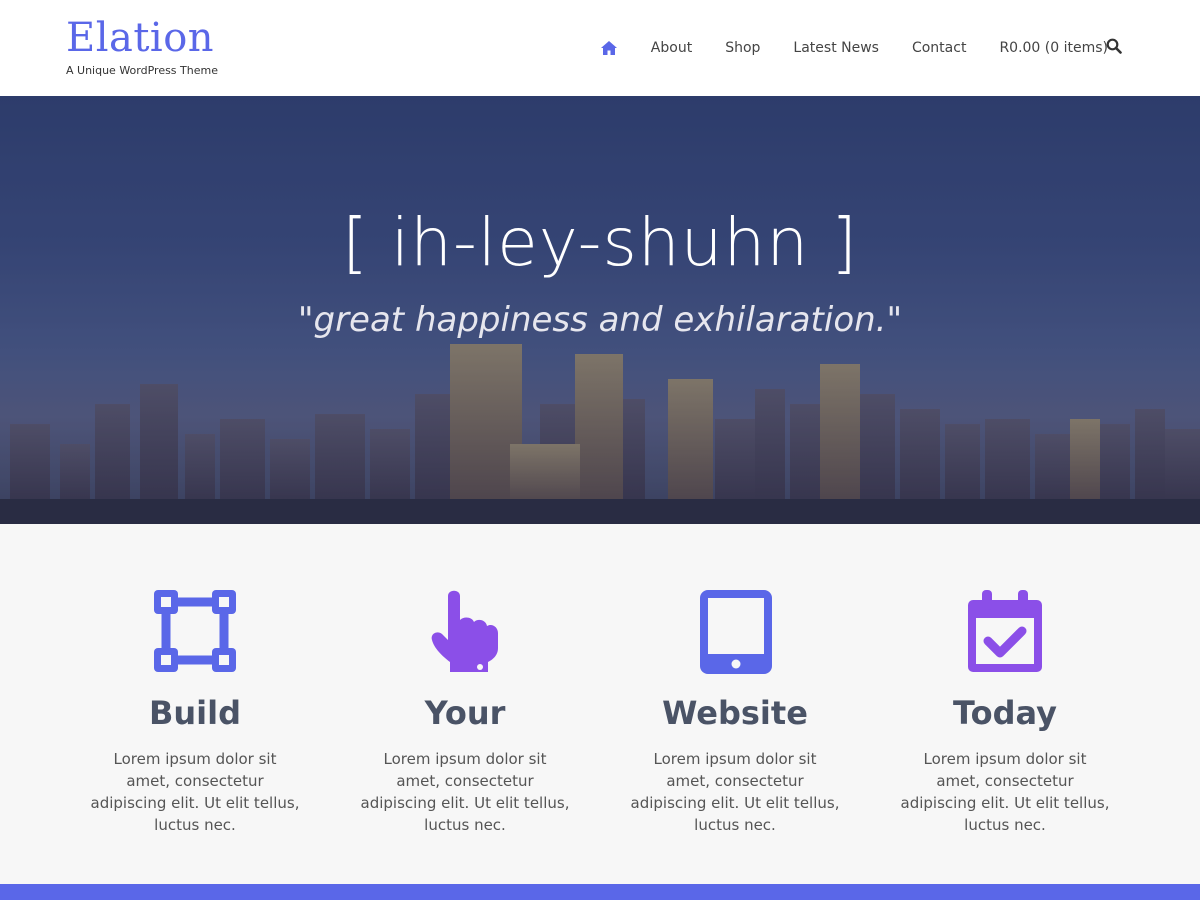 This screenshot has width=1200, height=900. What do you see at coordinates (1053, 48) in the screenshot?
I see `nav-item-cart: R0.00 (0 items)` at bounding box center [1053, 48].